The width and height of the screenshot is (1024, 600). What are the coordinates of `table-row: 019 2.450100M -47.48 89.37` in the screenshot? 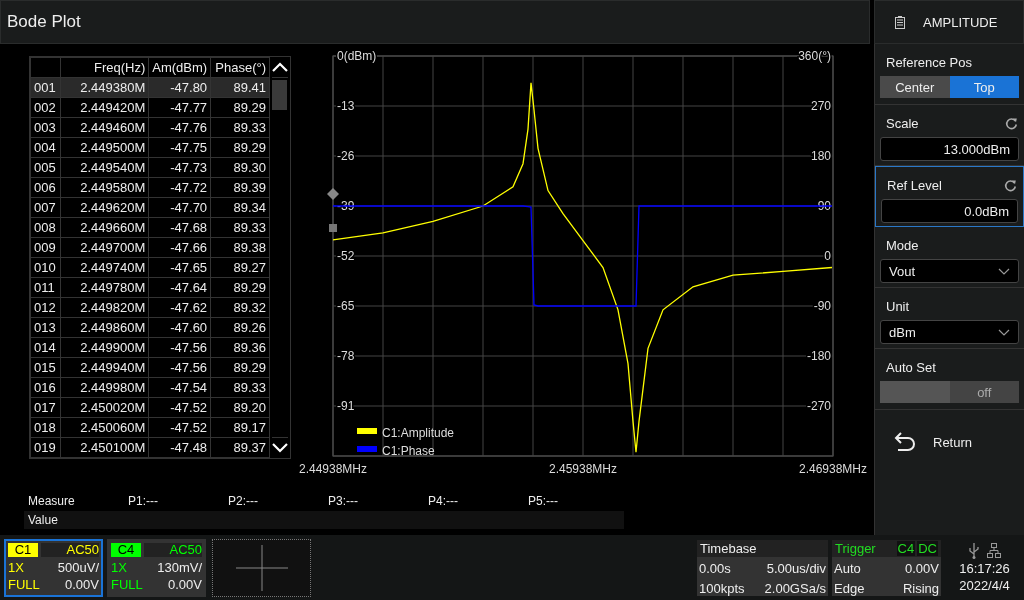 It's located at (150, 447).